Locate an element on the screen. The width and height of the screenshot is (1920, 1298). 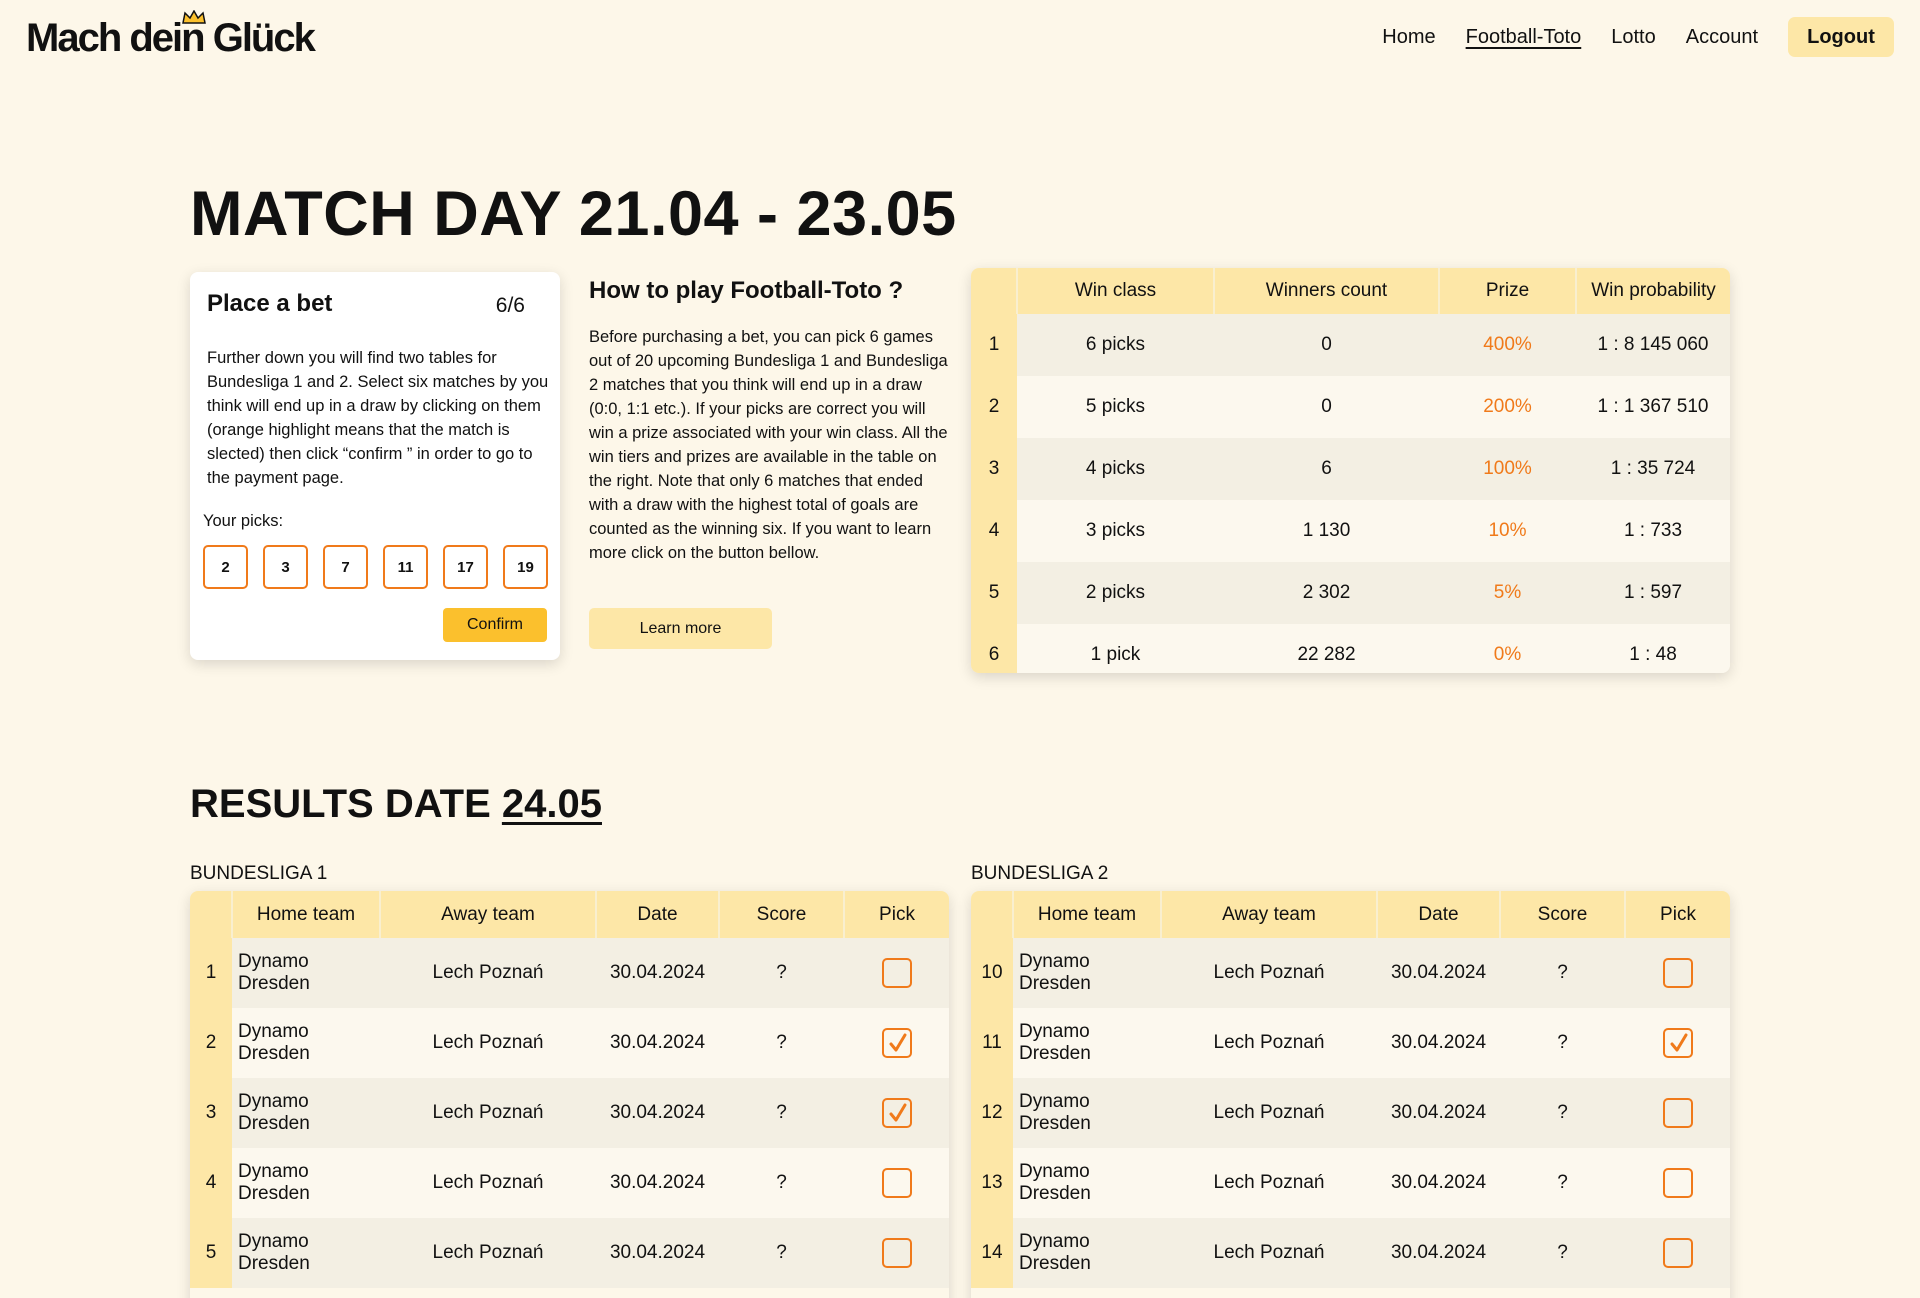
match-num: 3 is located at coordinates (211, 1113).